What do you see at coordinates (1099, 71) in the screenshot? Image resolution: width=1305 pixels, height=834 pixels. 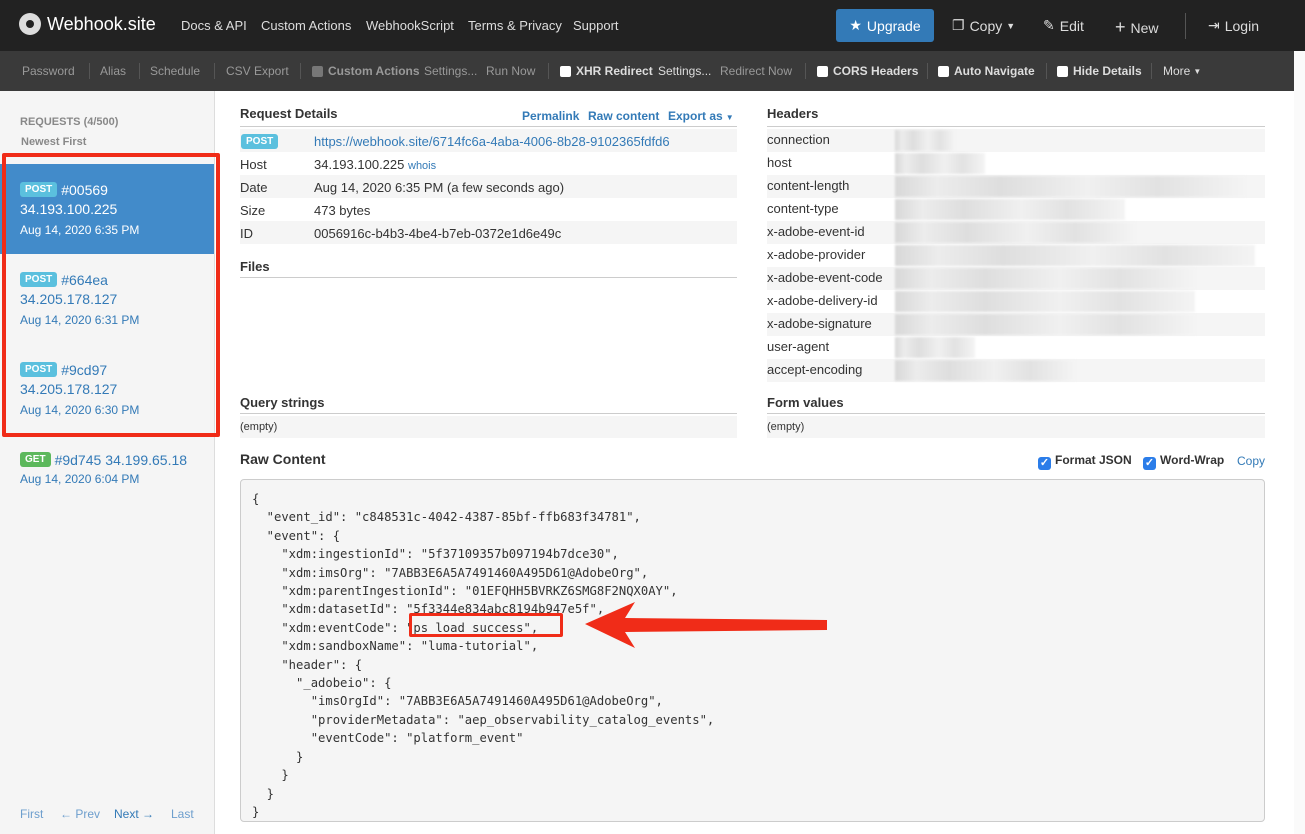 I see `hide-details-toggle: Hide Details` at bounding box center [1099, 71].